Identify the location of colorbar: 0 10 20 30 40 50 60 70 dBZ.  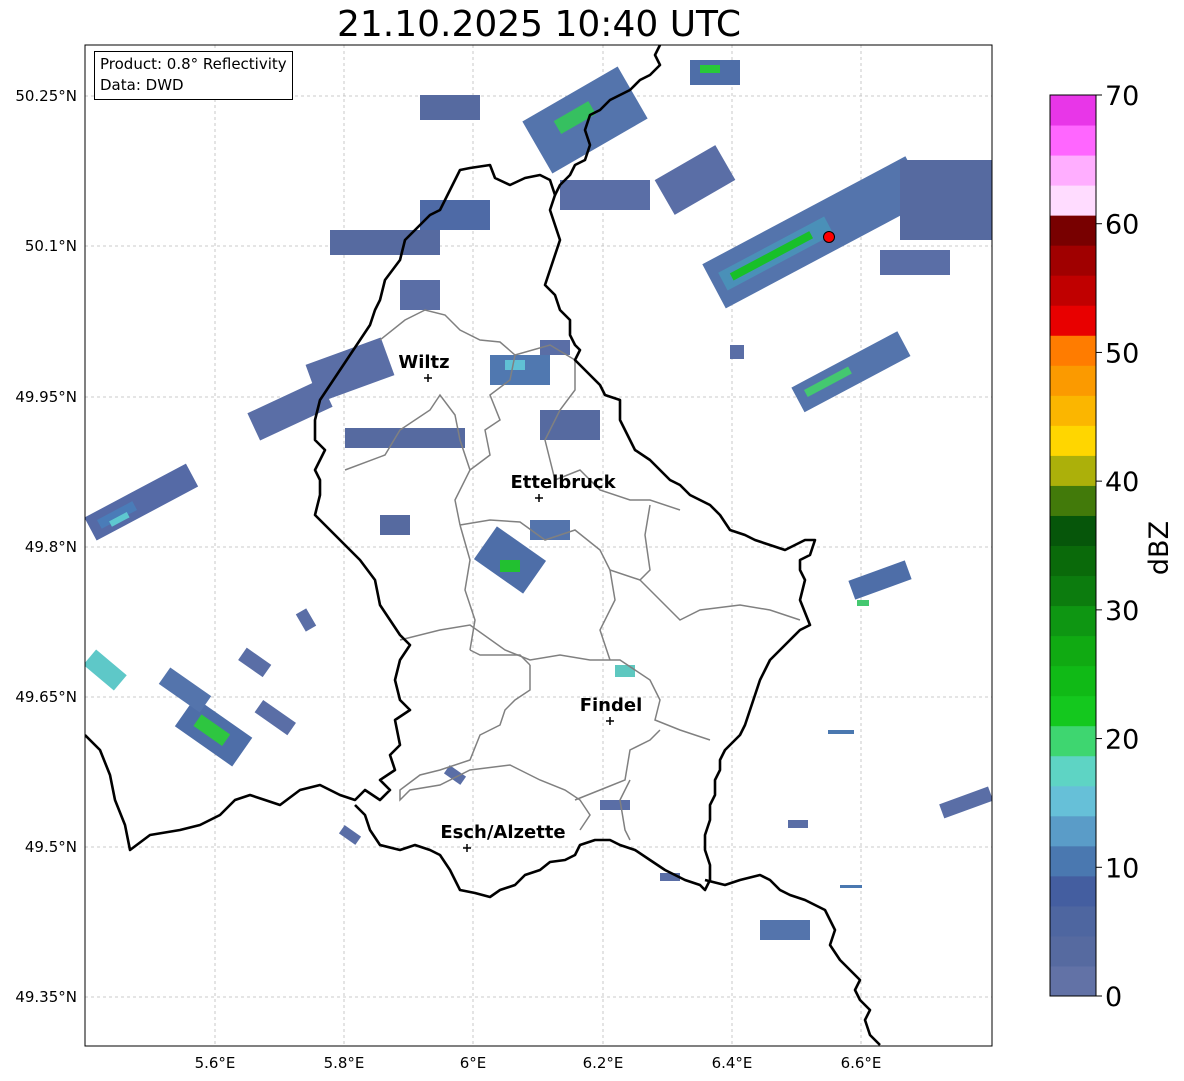
(1112, 547).